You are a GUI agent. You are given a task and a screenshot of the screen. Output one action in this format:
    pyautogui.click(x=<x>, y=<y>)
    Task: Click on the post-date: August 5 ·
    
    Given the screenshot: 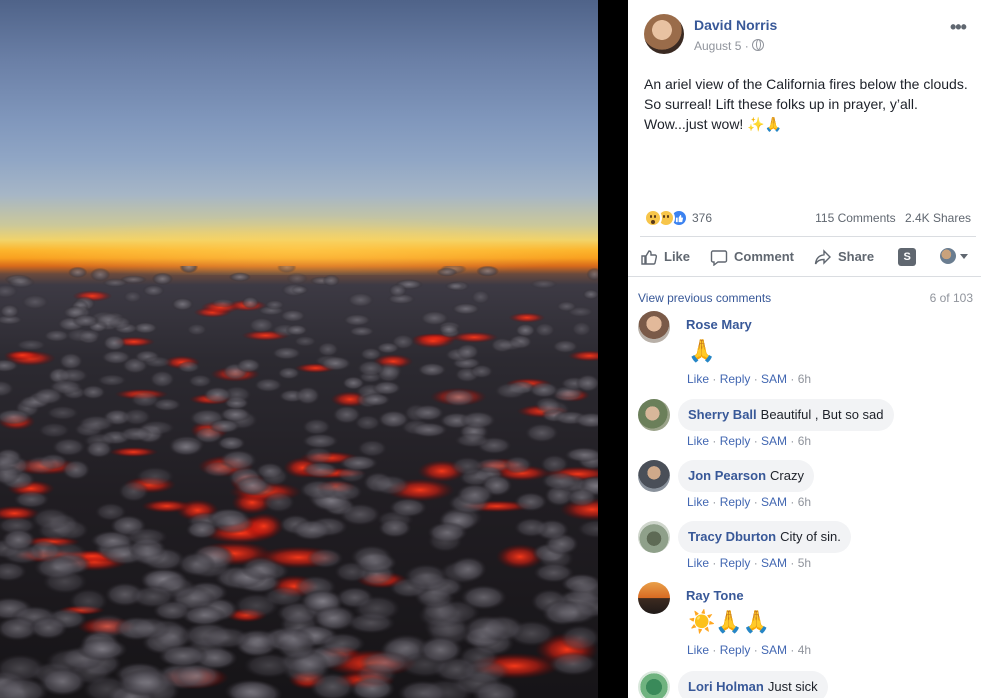 What is the action you would take?
    pyautogui.click(x=721, y=46)
    